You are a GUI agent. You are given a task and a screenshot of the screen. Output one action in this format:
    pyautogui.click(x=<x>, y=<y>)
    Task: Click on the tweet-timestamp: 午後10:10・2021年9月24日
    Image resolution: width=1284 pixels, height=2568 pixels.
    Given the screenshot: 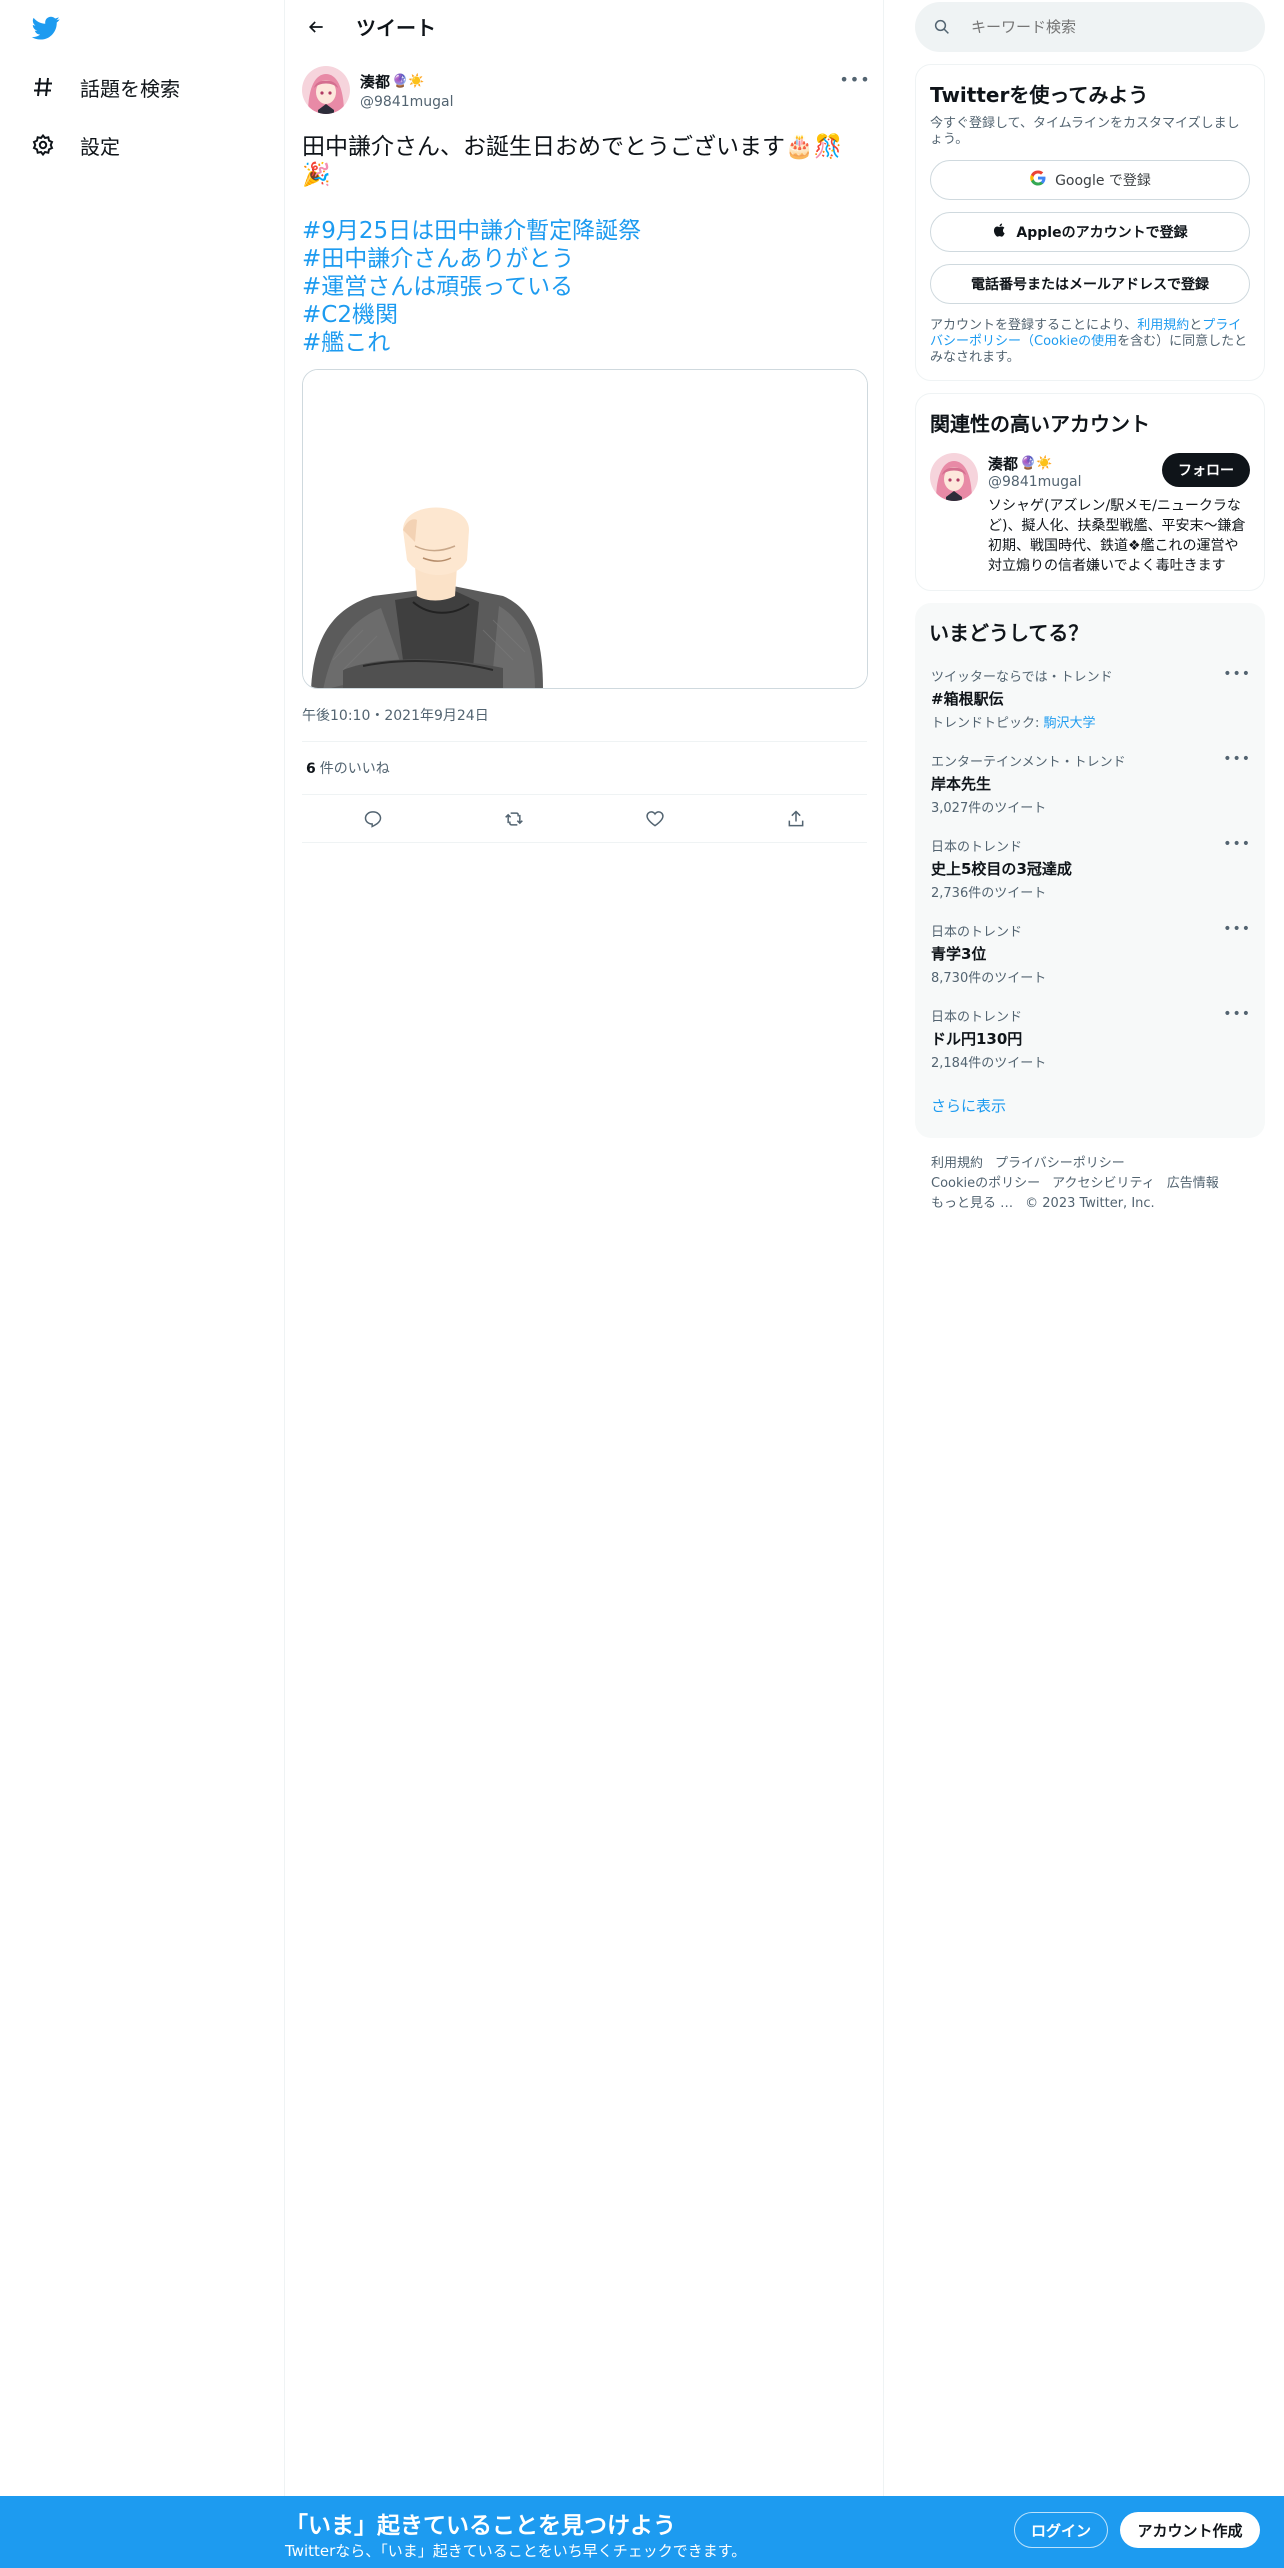 What is the action you would take?
    pyautogui.click(x=584, y=723)
    